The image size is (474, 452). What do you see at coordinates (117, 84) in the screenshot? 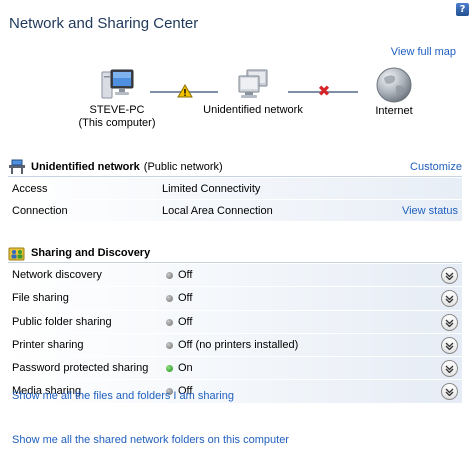
I see `computer-icon` at bounding box center [117, 84].